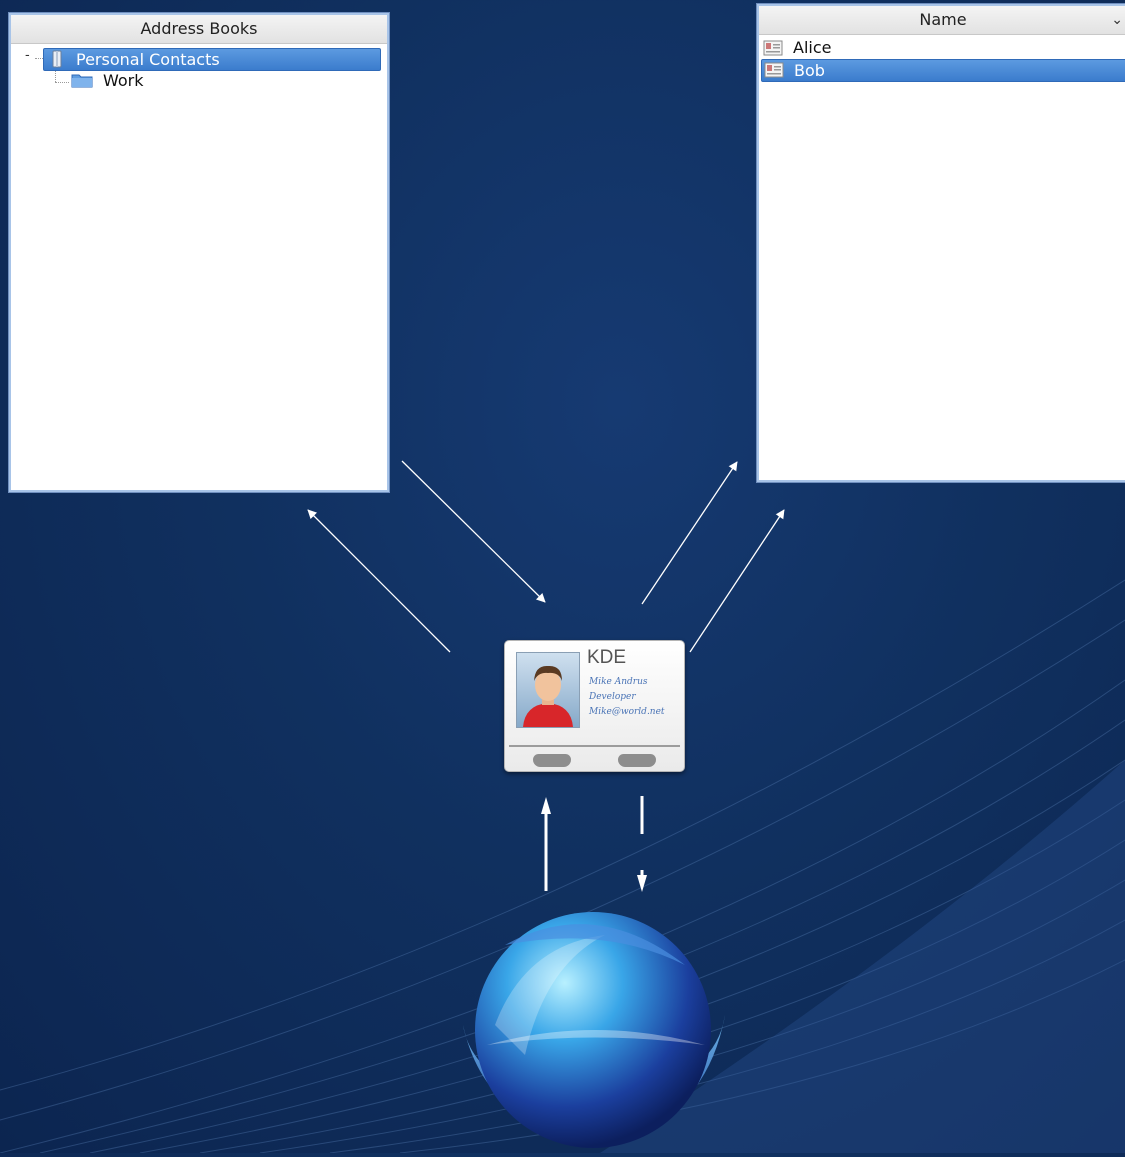 The image size is (1125, 1157). Describe the element at coordinates (594, 746) in the screenshot. I see `card-divider` at that location.